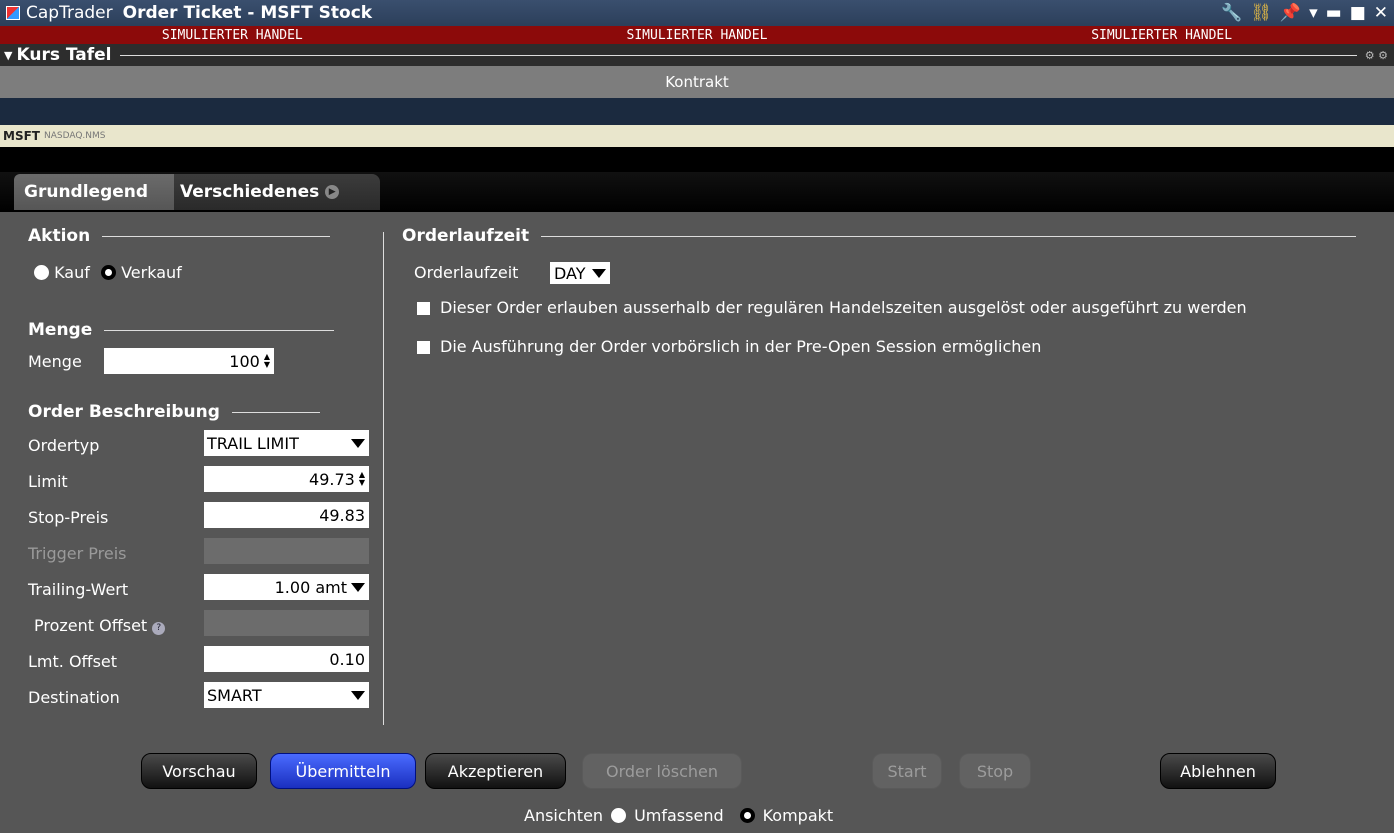 The width and height of the screenshot is (1394, 833). What do you see at coordinates (68, 517) in the screenshot?
I see `stop-price-label: Stop-Preis` at bounding box center [68, 517].